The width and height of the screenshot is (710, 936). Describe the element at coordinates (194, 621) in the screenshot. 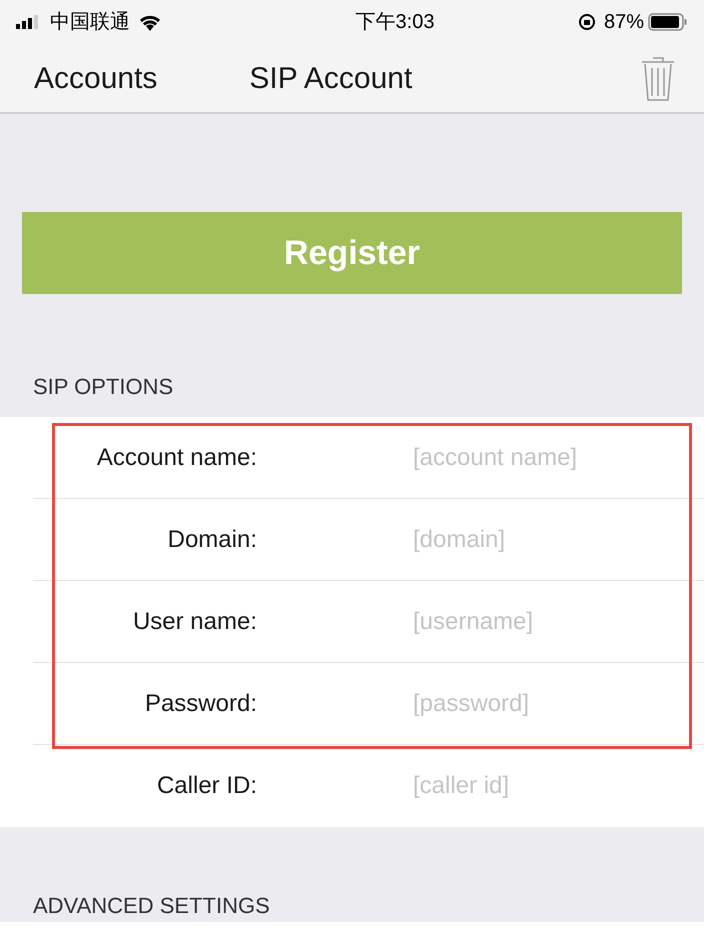

I see `field-label: User name:` at that location.